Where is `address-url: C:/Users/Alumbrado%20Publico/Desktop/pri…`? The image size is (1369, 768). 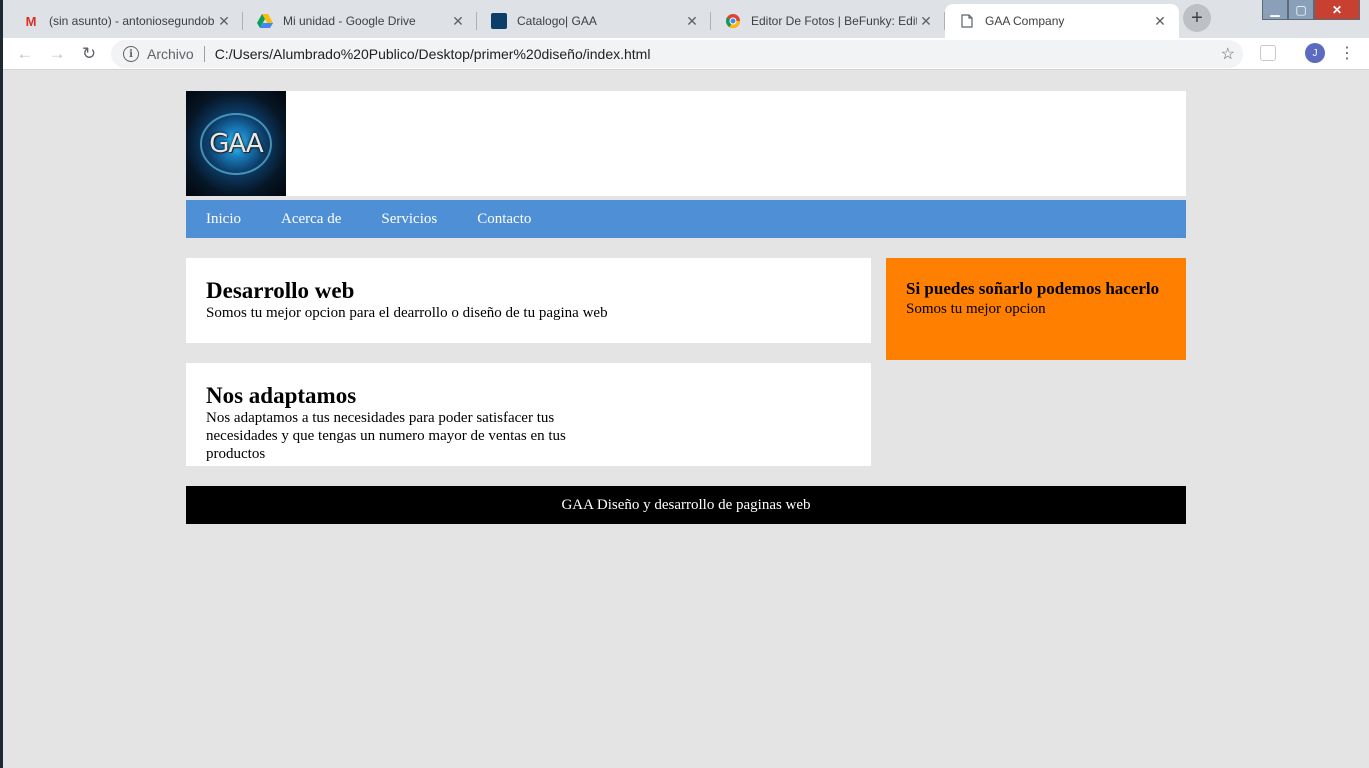 address-url: C:/Users/Alumbrado%20Publico/Desktop/pri… is located at coordinates (432, 54).